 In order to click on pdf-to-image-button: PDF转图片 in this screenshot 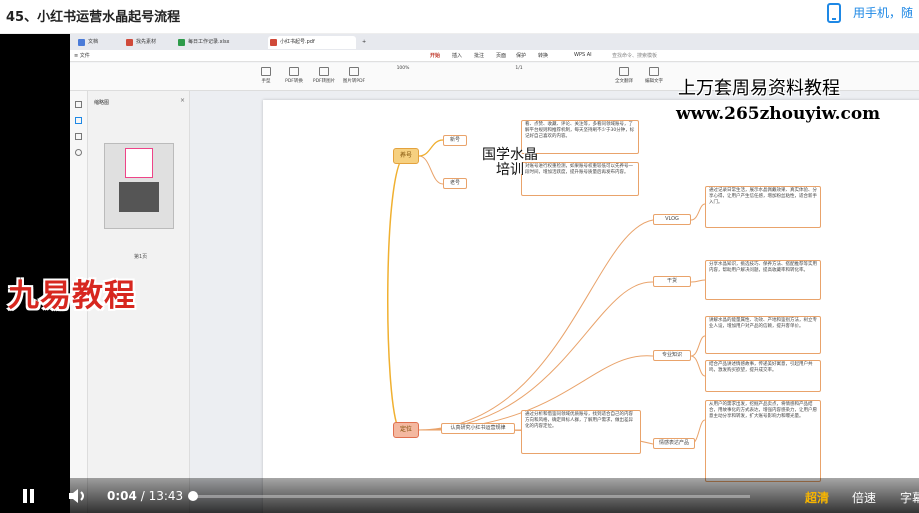, I will do `click(324, 77)`.